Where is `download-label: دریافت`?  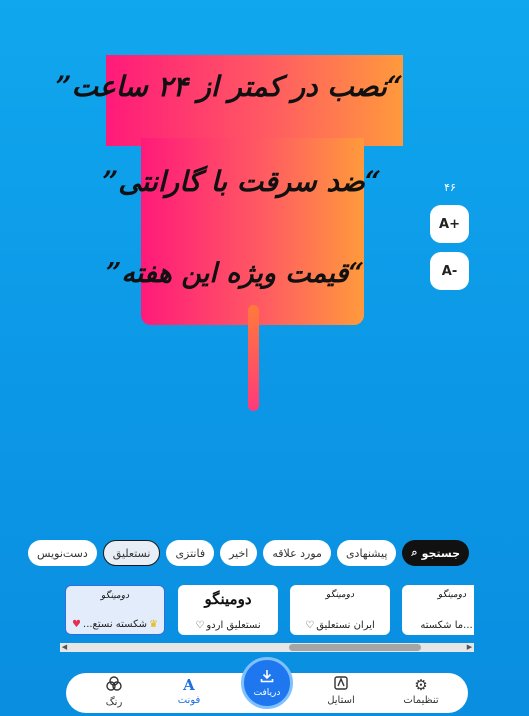
download-label: دریافت is located at coordinates (267, 692).